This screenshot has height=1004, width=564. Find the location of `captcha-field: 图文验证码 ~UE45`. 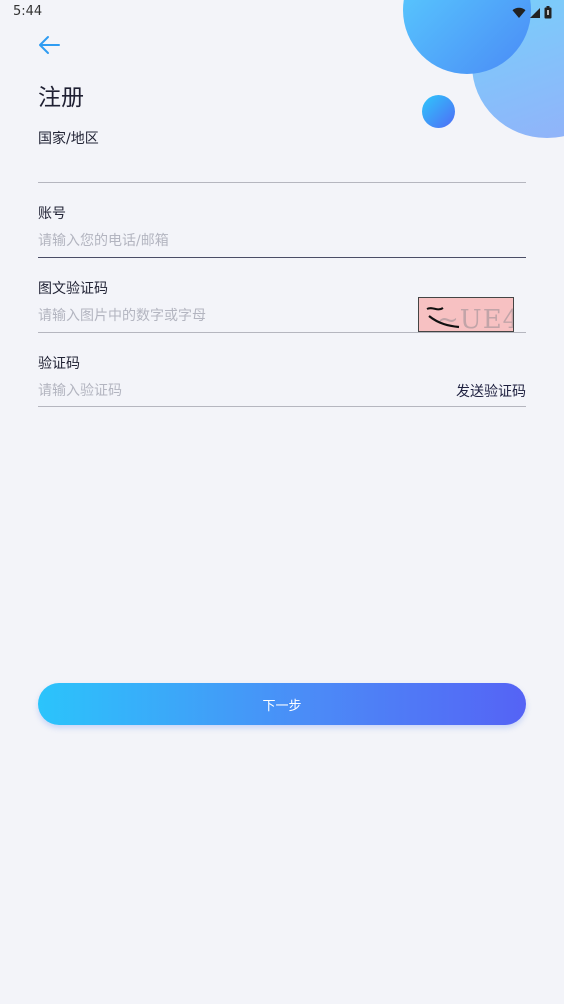

captcha-field: 图文验证码 ~UE45 is located at coordinates (282, 306).